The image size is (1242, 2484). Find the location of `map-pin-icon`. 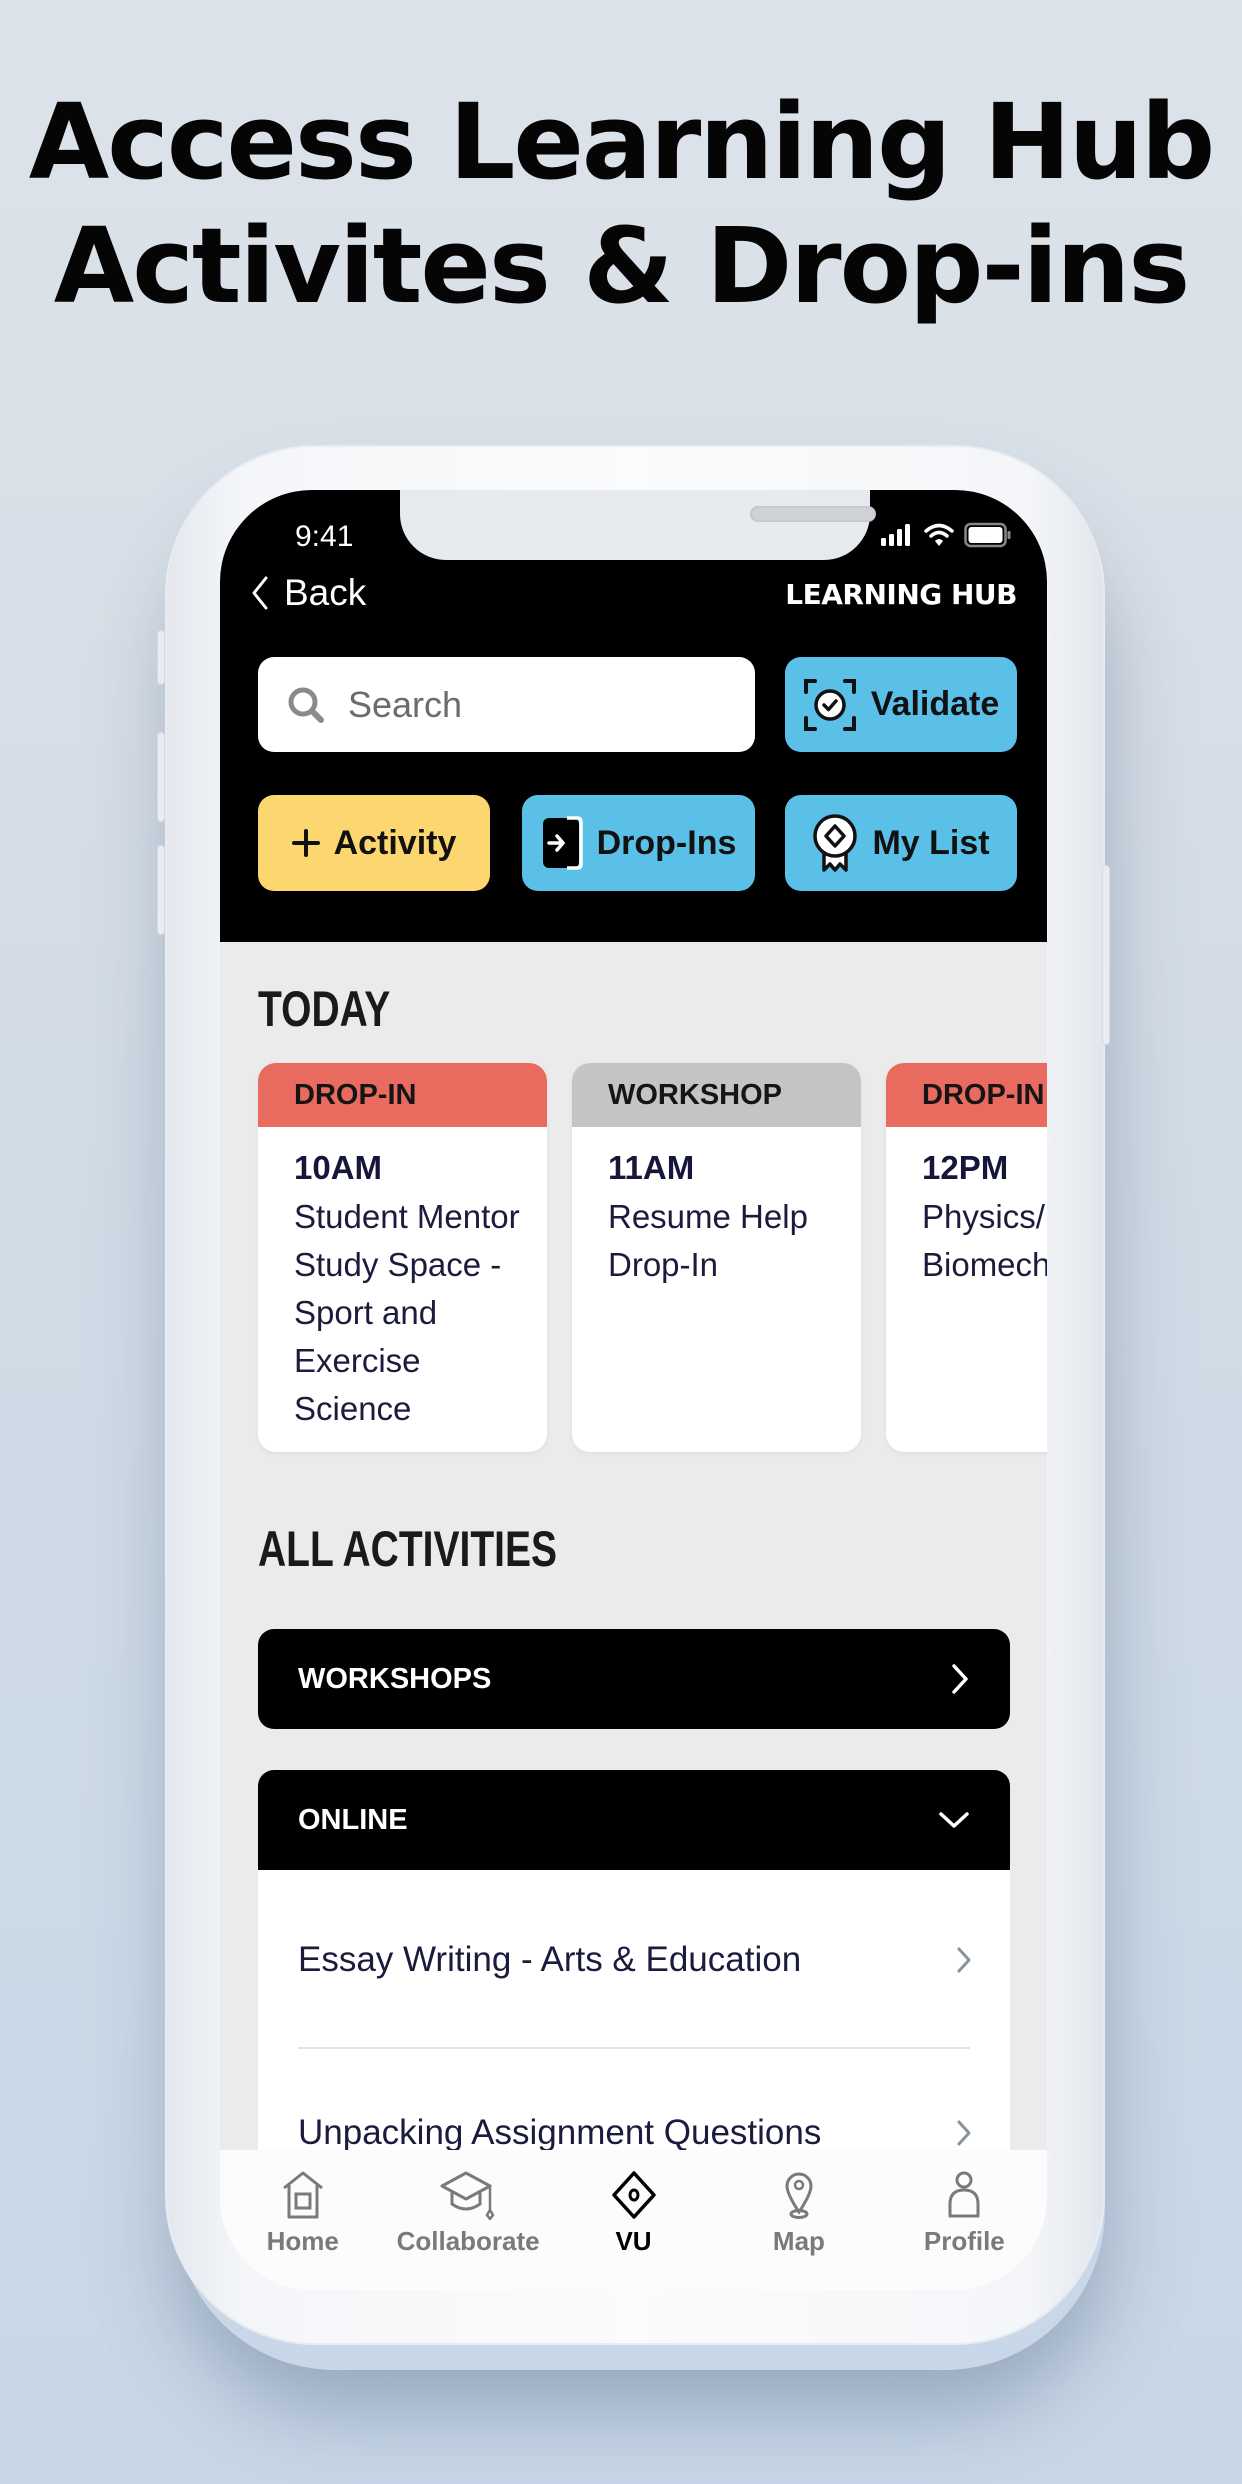

map-pin-icon is located at coordinates (799, 2195).